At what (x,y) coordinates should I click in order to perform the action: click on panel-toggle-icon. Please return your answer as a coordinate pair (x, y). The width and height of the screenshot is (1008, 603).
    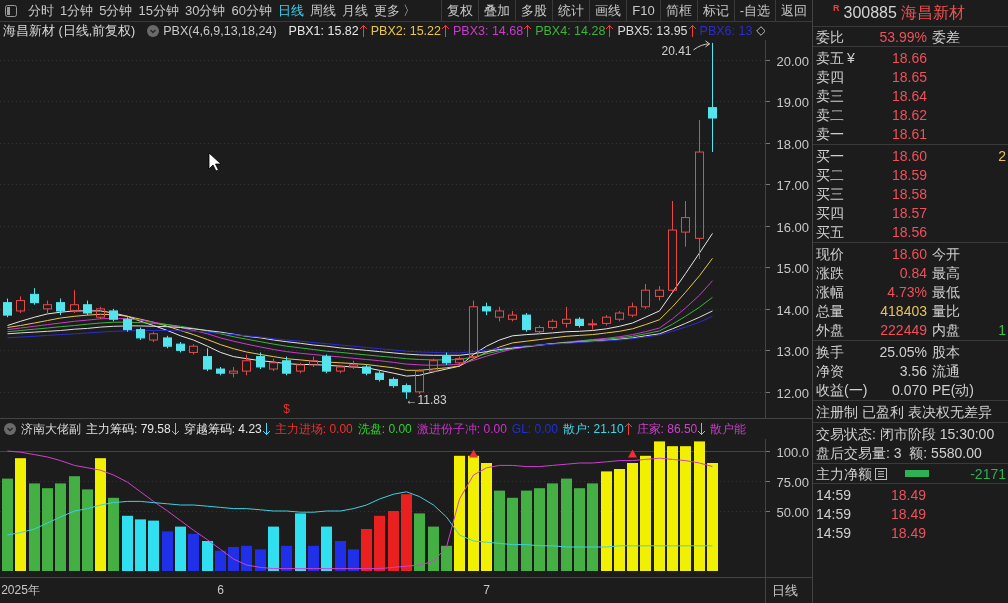
    Looking at the image, I should click on (11, 10).